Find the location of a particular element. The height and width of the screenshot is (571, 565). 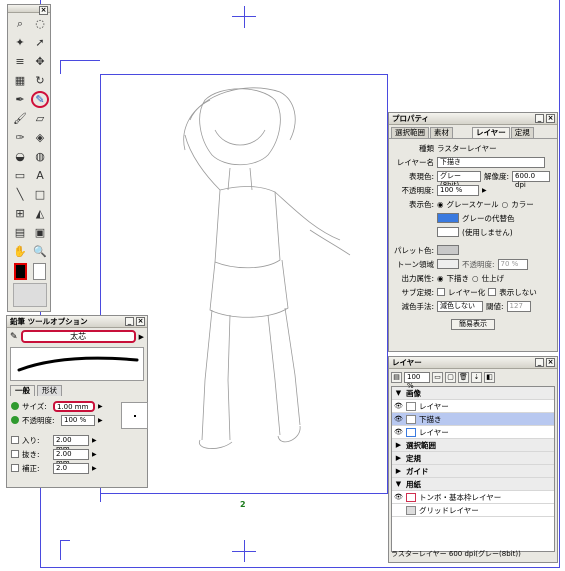

draft-radio-icon: ◉ is located at coordinates (440, 278).